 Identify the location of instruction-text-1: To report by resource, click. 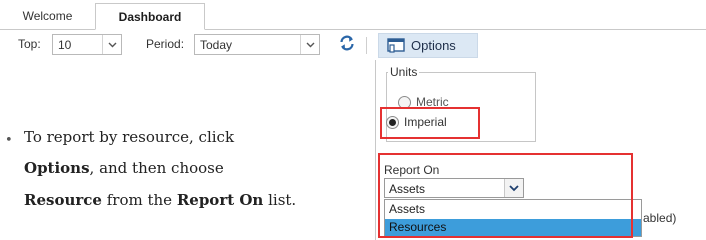
(129, 137).